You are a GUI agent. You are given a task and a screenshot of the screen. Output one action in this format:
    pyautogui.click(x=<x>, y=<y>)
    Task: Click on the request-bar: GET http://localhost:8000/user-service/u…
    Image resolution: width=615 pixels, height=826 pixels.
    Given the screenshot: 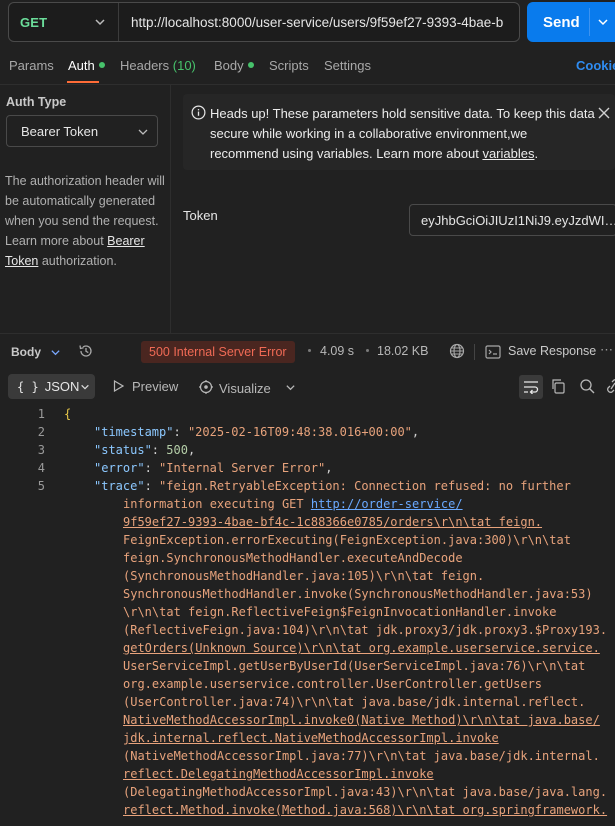 What is the action you would take?
    pyautogui.click(x=307, y=23)
    